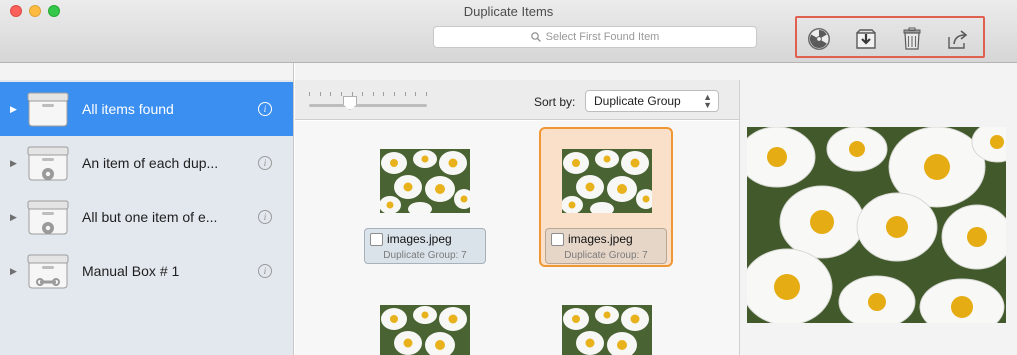 Image resolution: width=1017 pixels, height=355 pixels. I want to click on sidebar-item-an-item-of-each-duplicate: ▶ An item of each dup... i, so click(146, 163).